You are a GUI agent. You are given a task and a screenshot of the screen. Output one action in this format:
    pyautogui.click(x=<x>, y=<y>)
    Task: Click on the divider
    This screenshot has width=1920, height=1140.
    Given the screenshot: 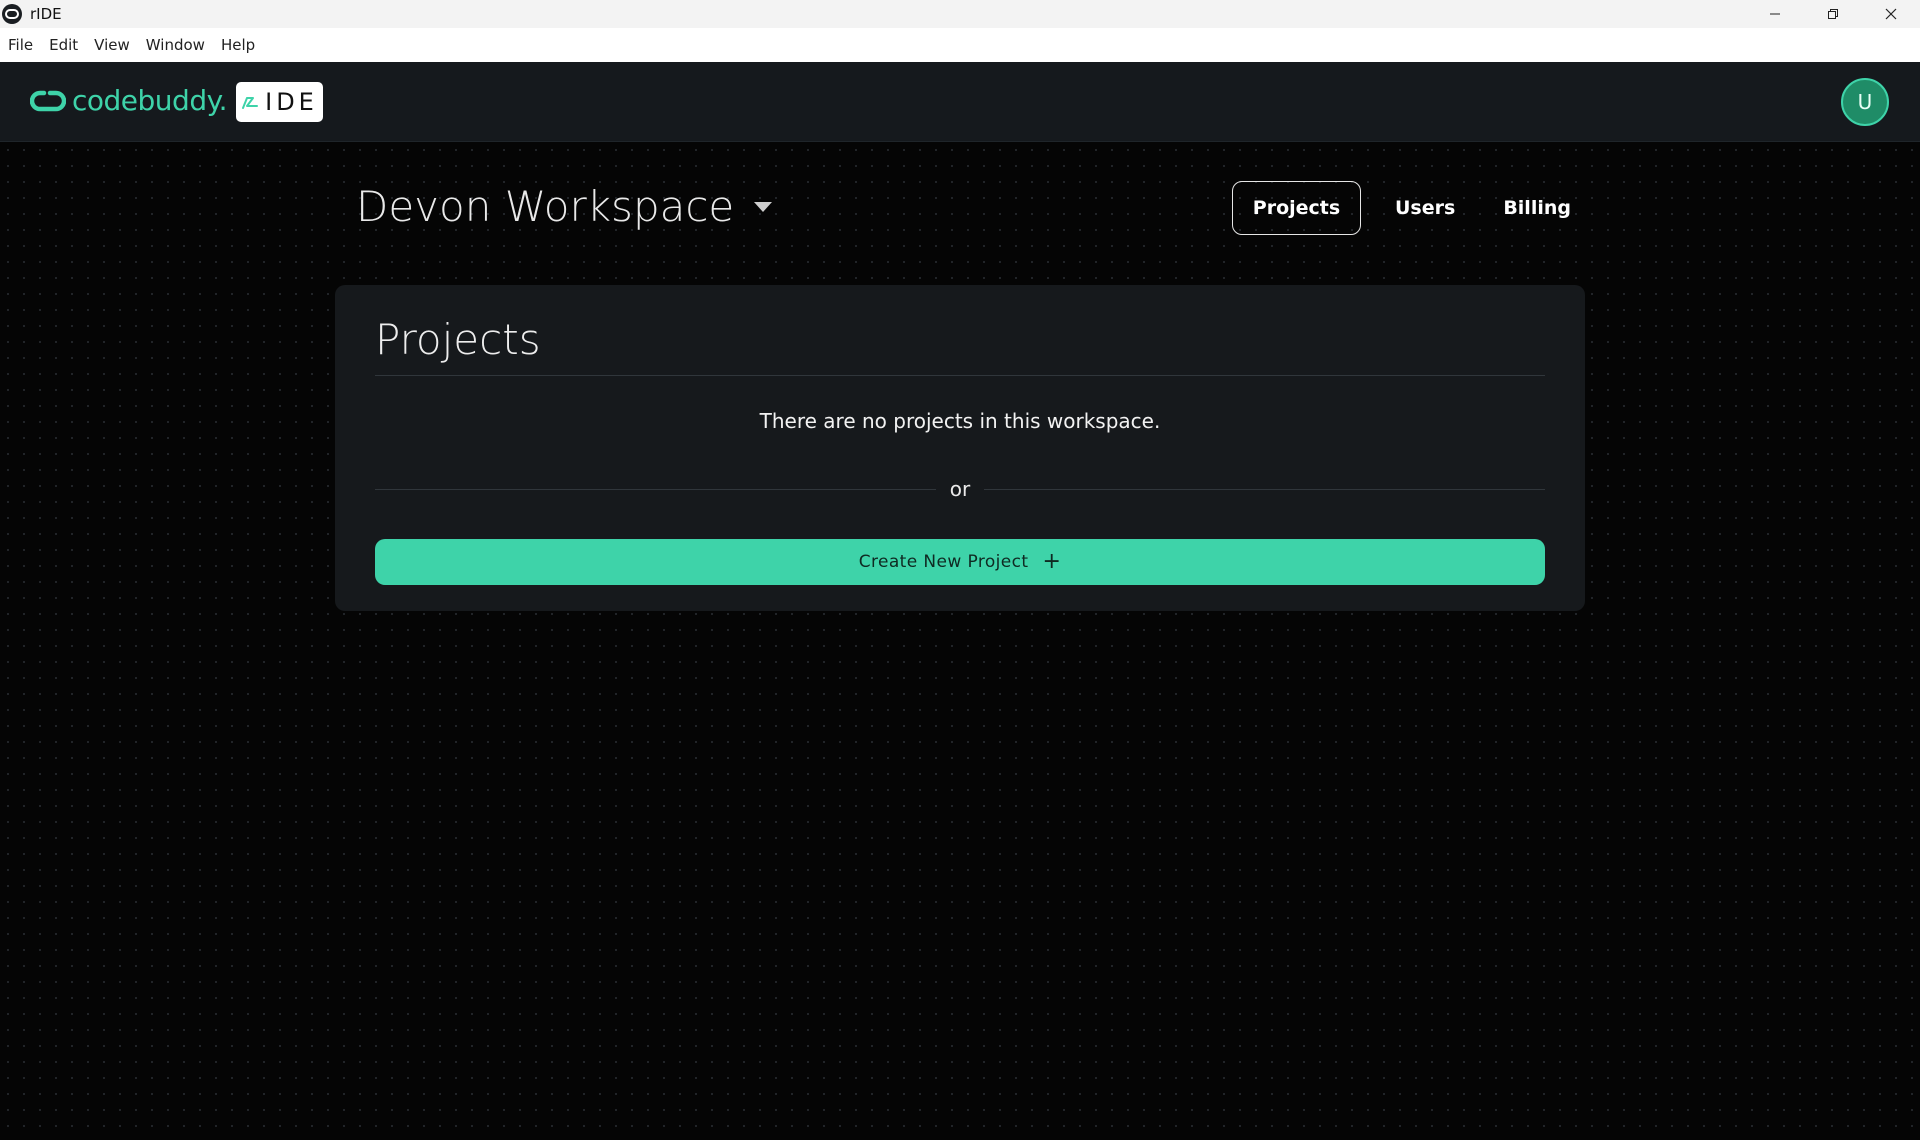 What is the action you would take?
    pyautogui.click(x=960, y=375)
    